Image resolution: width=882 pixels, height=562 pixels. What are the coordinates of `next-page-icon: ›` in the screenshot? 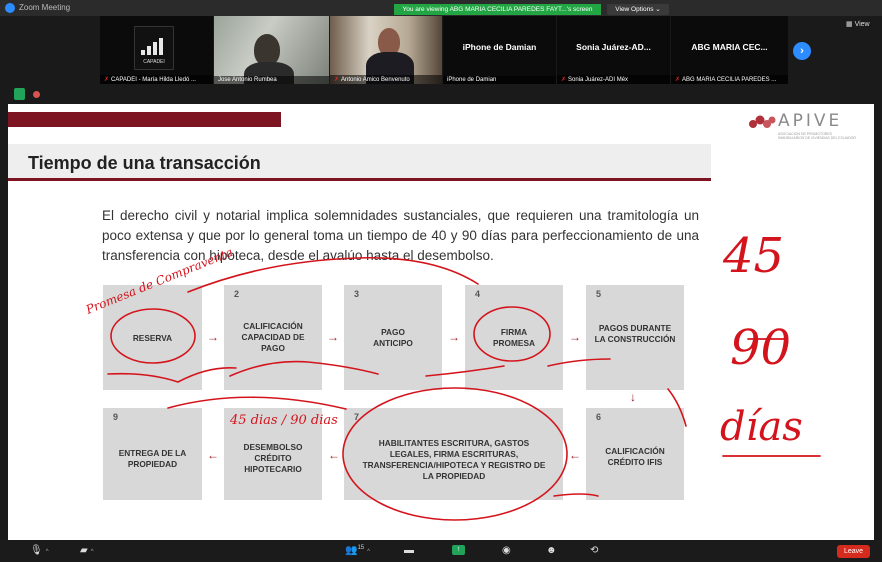 It's located at (802, 51).